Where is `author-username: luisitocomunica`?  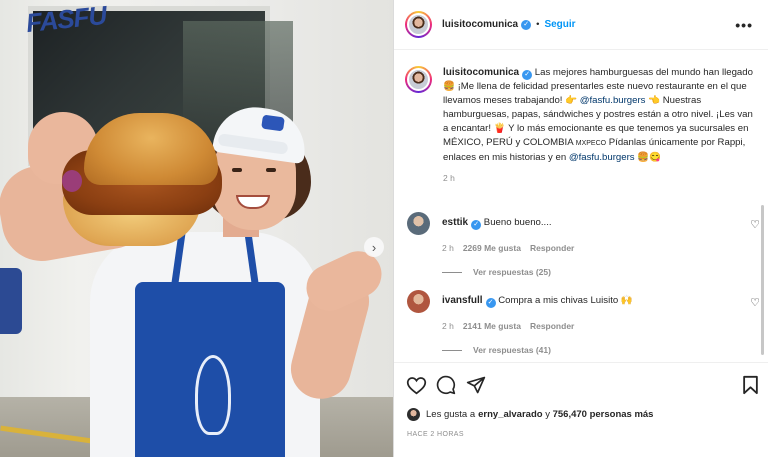 author-username: luisitocomunica is located at coordinates (480, 24).